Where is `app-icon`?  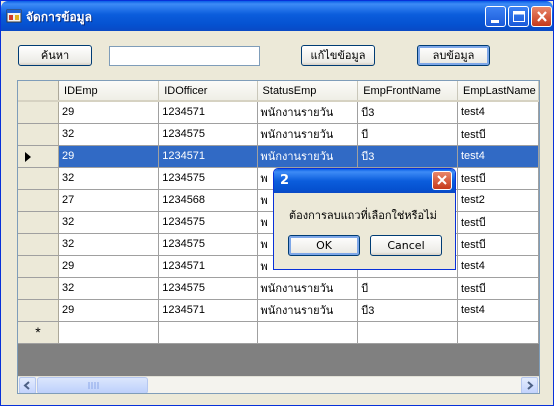
app-icon is located at coordinates (14, 16).